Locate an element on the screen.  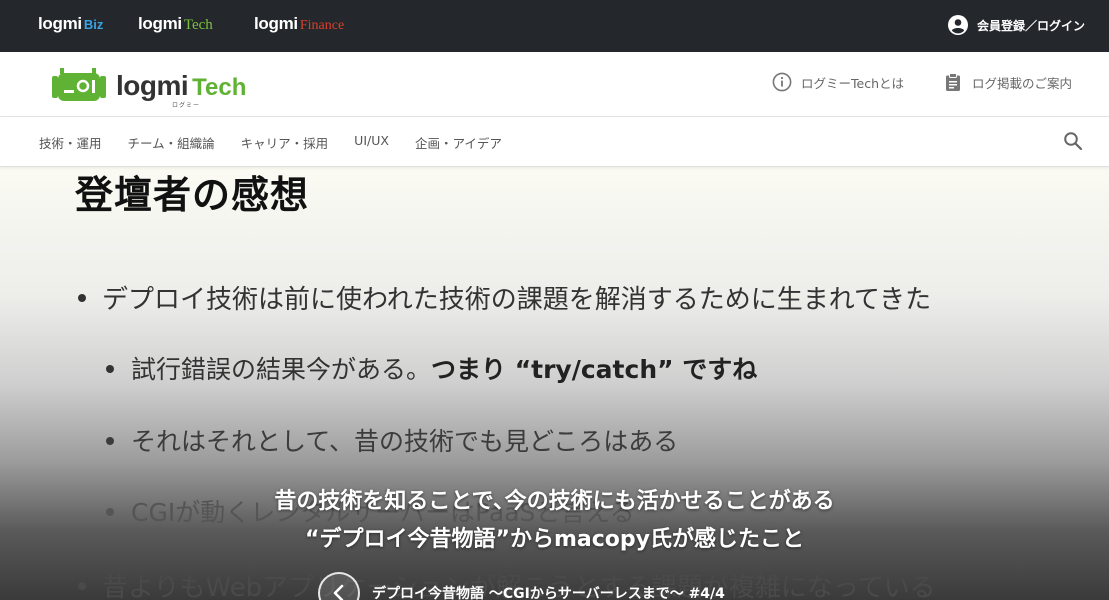
bullet-text: それはそれとして、昔の技術でも見どころはある is located at coordinates (405, 441).